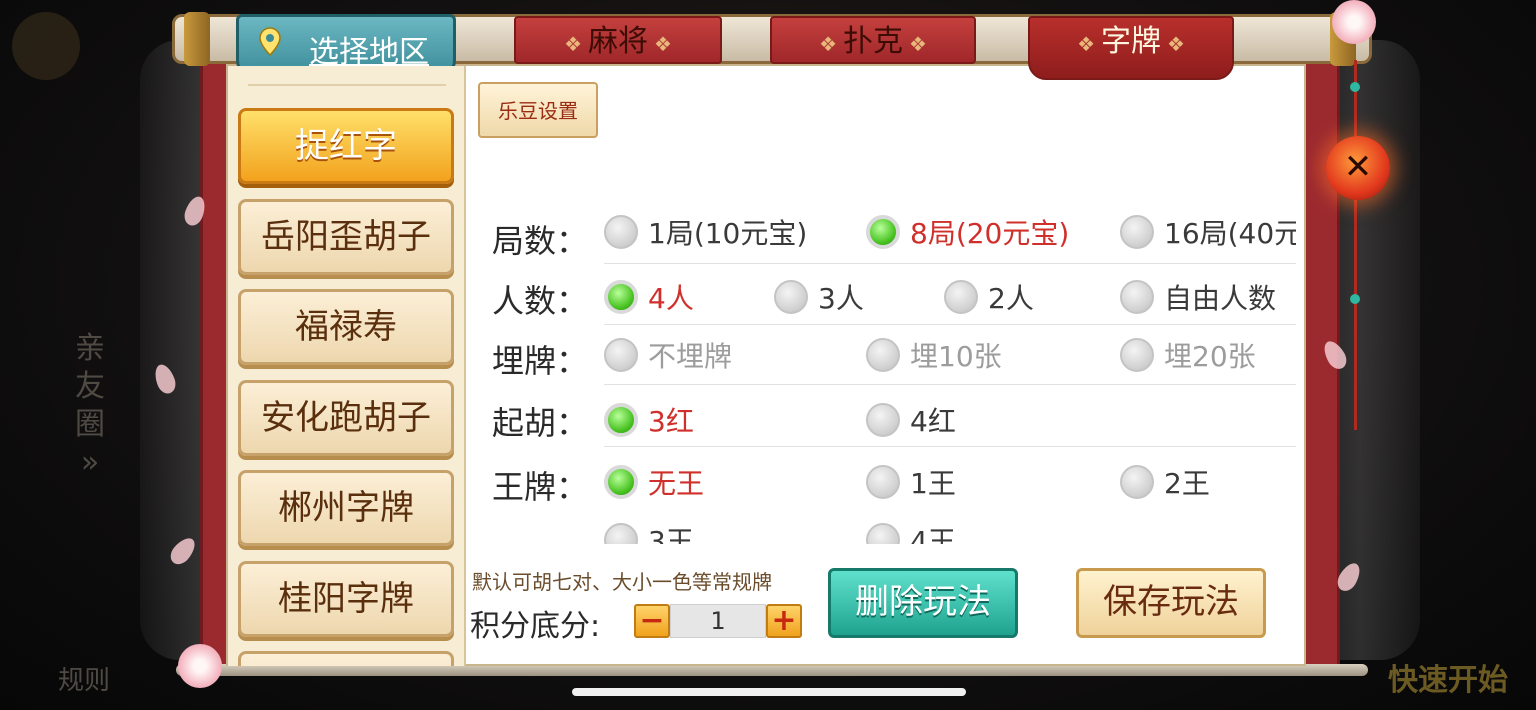 This screenshot has height=710, width=1536. Describe the element at coordinates (1210, 356) in the screenshot. I see `option-label: 埋20张` at that location.